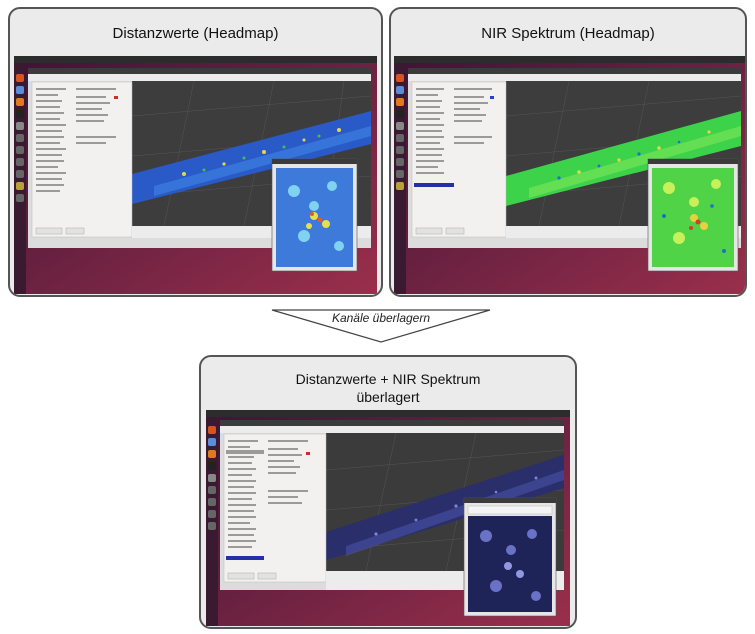  What do you see at coordinates (20, 138) in the screenshot?
I see `launcher-icons` at bounding box center [20, 138].